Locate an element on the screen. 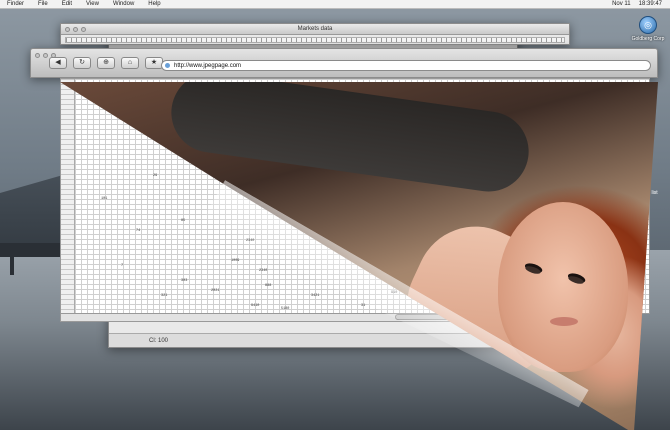  table-cell: 74 is located at coordinates (138, 231).